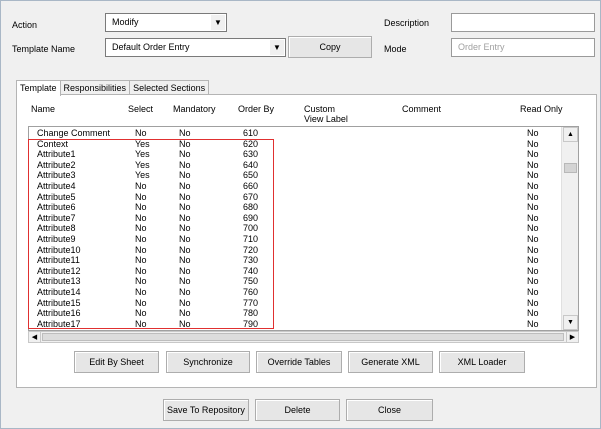  What do you see at coordinates (56, 175) in the screenshot?
I see `cell-name: Attribute3` at bounding box center [56, 175].